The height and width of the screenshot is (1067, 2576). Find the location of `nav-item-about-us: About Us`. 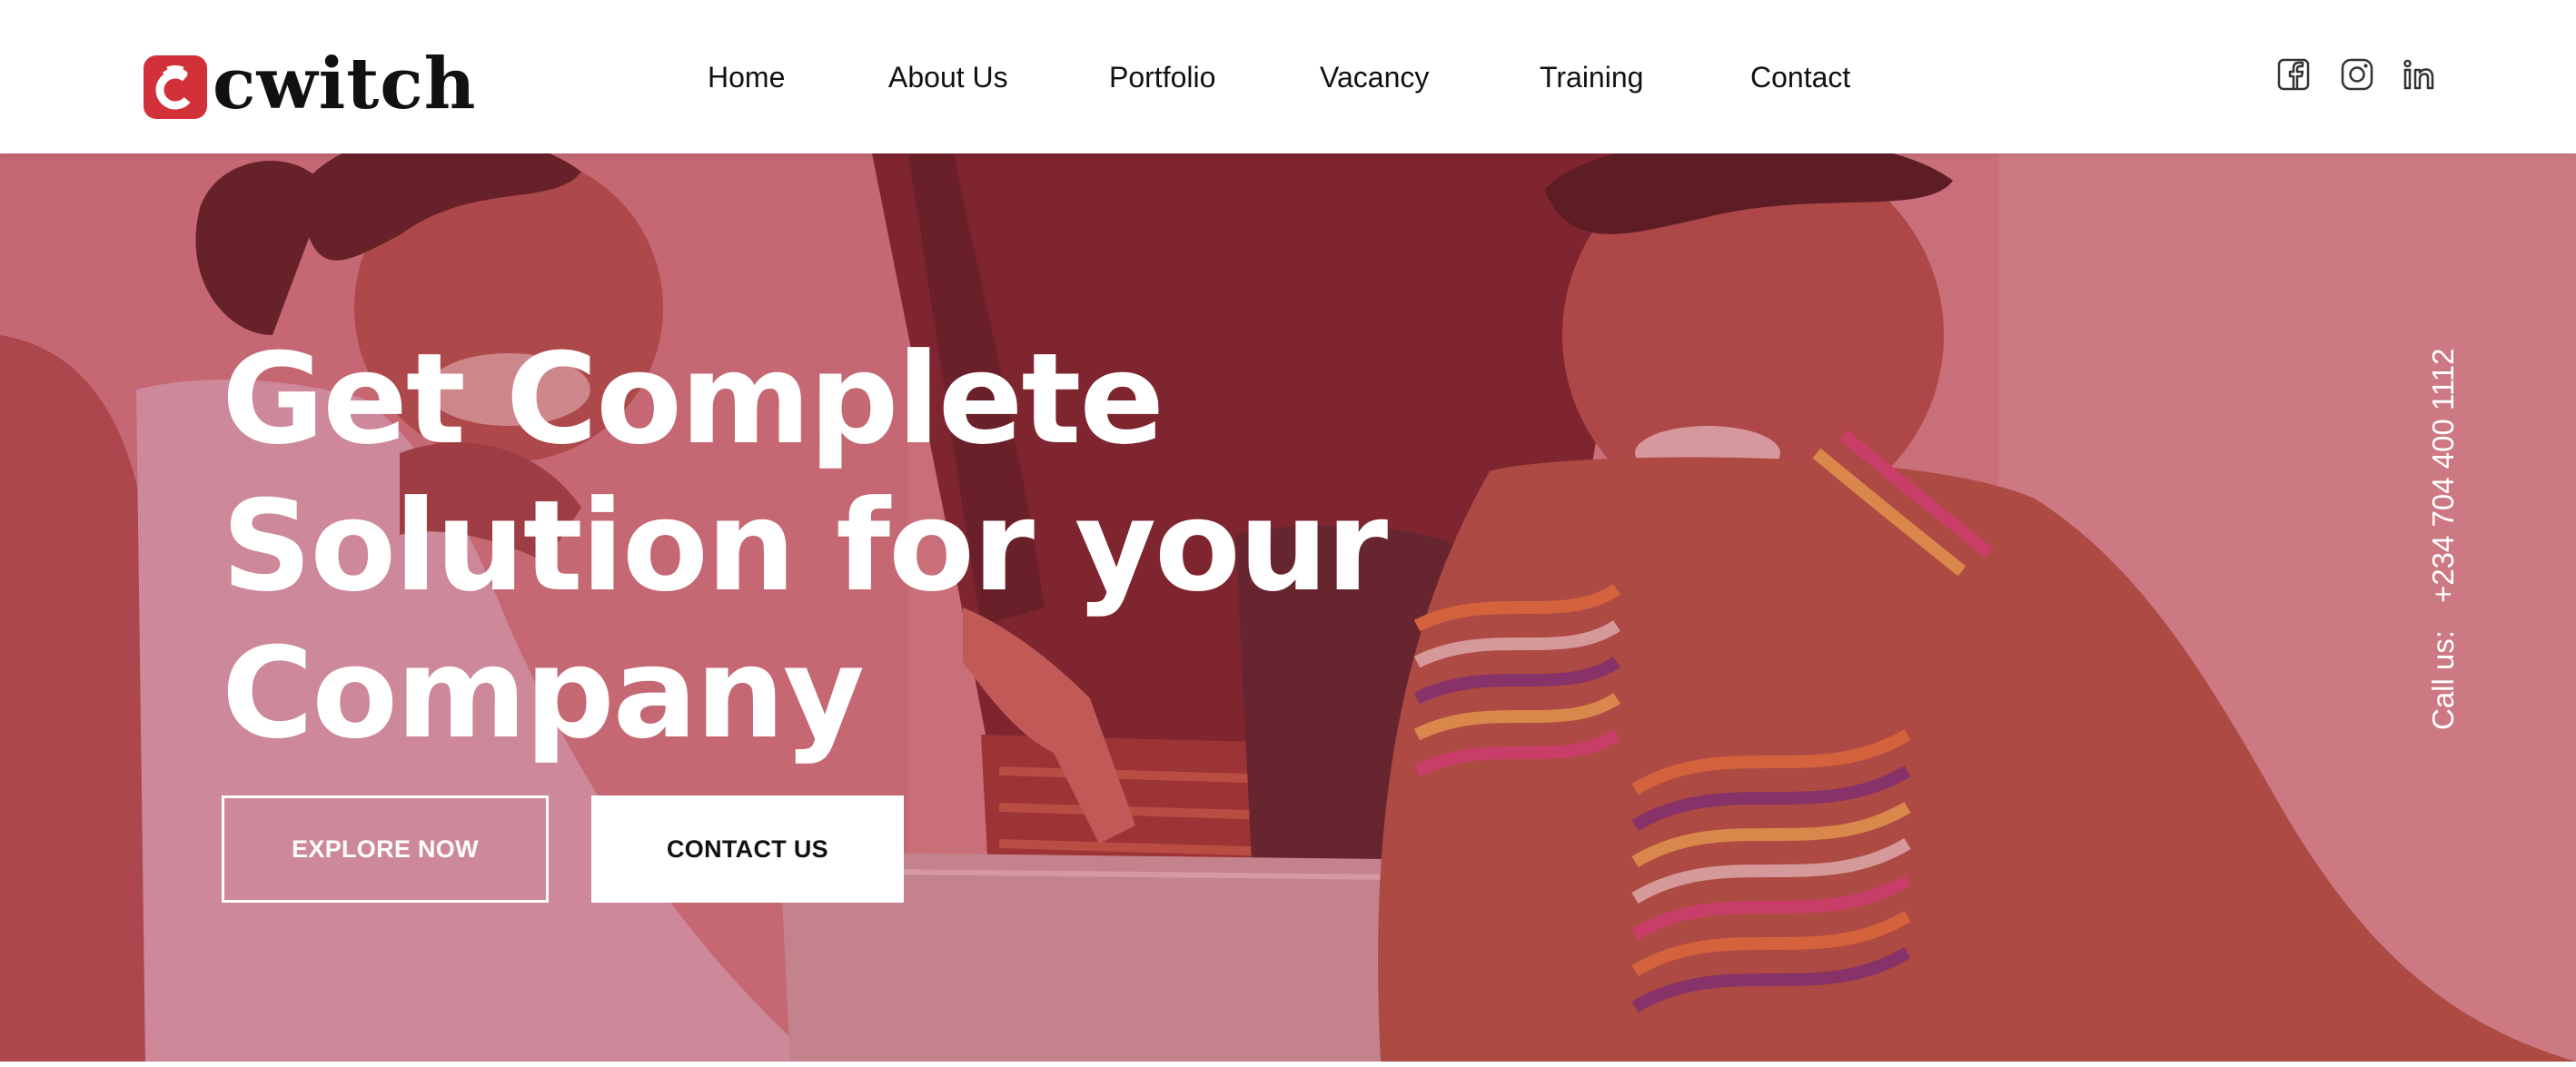

nav-item-about-us: About Us is located at coordinates (948, 77).